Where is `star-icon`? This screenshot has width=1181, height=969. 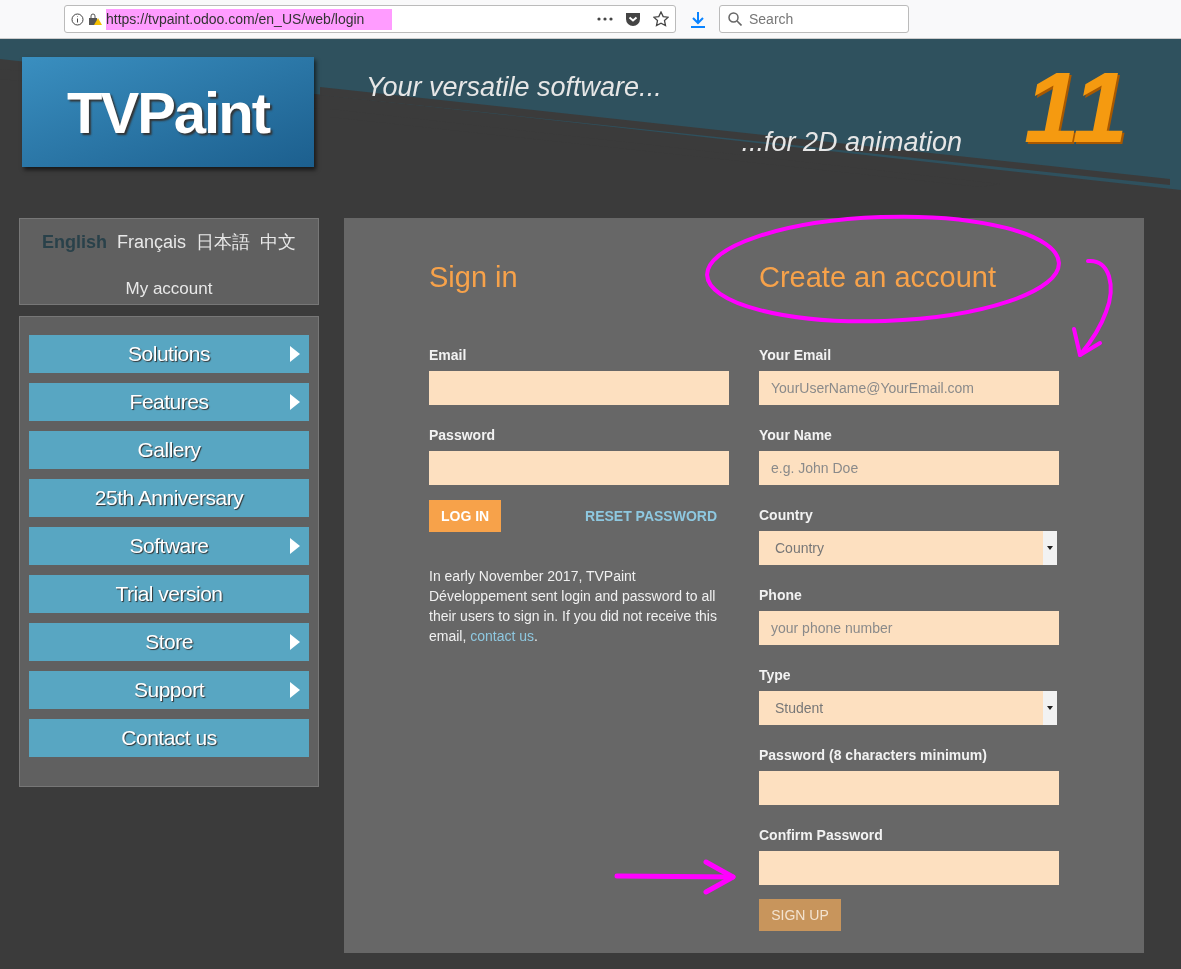
star-icon is located at coordinates (661, 19).